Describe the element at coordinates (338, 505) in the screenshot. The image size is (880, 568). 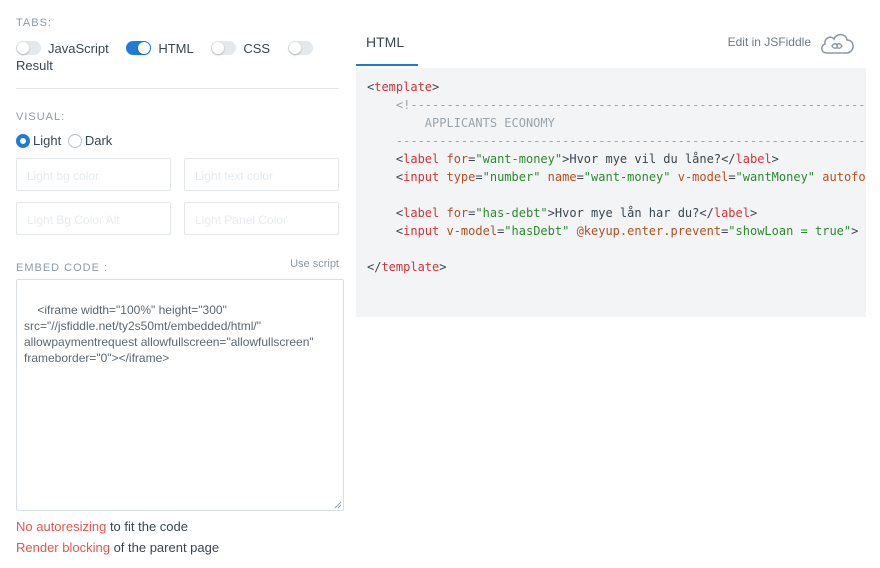
I see `resize-handle-icon` at that location.